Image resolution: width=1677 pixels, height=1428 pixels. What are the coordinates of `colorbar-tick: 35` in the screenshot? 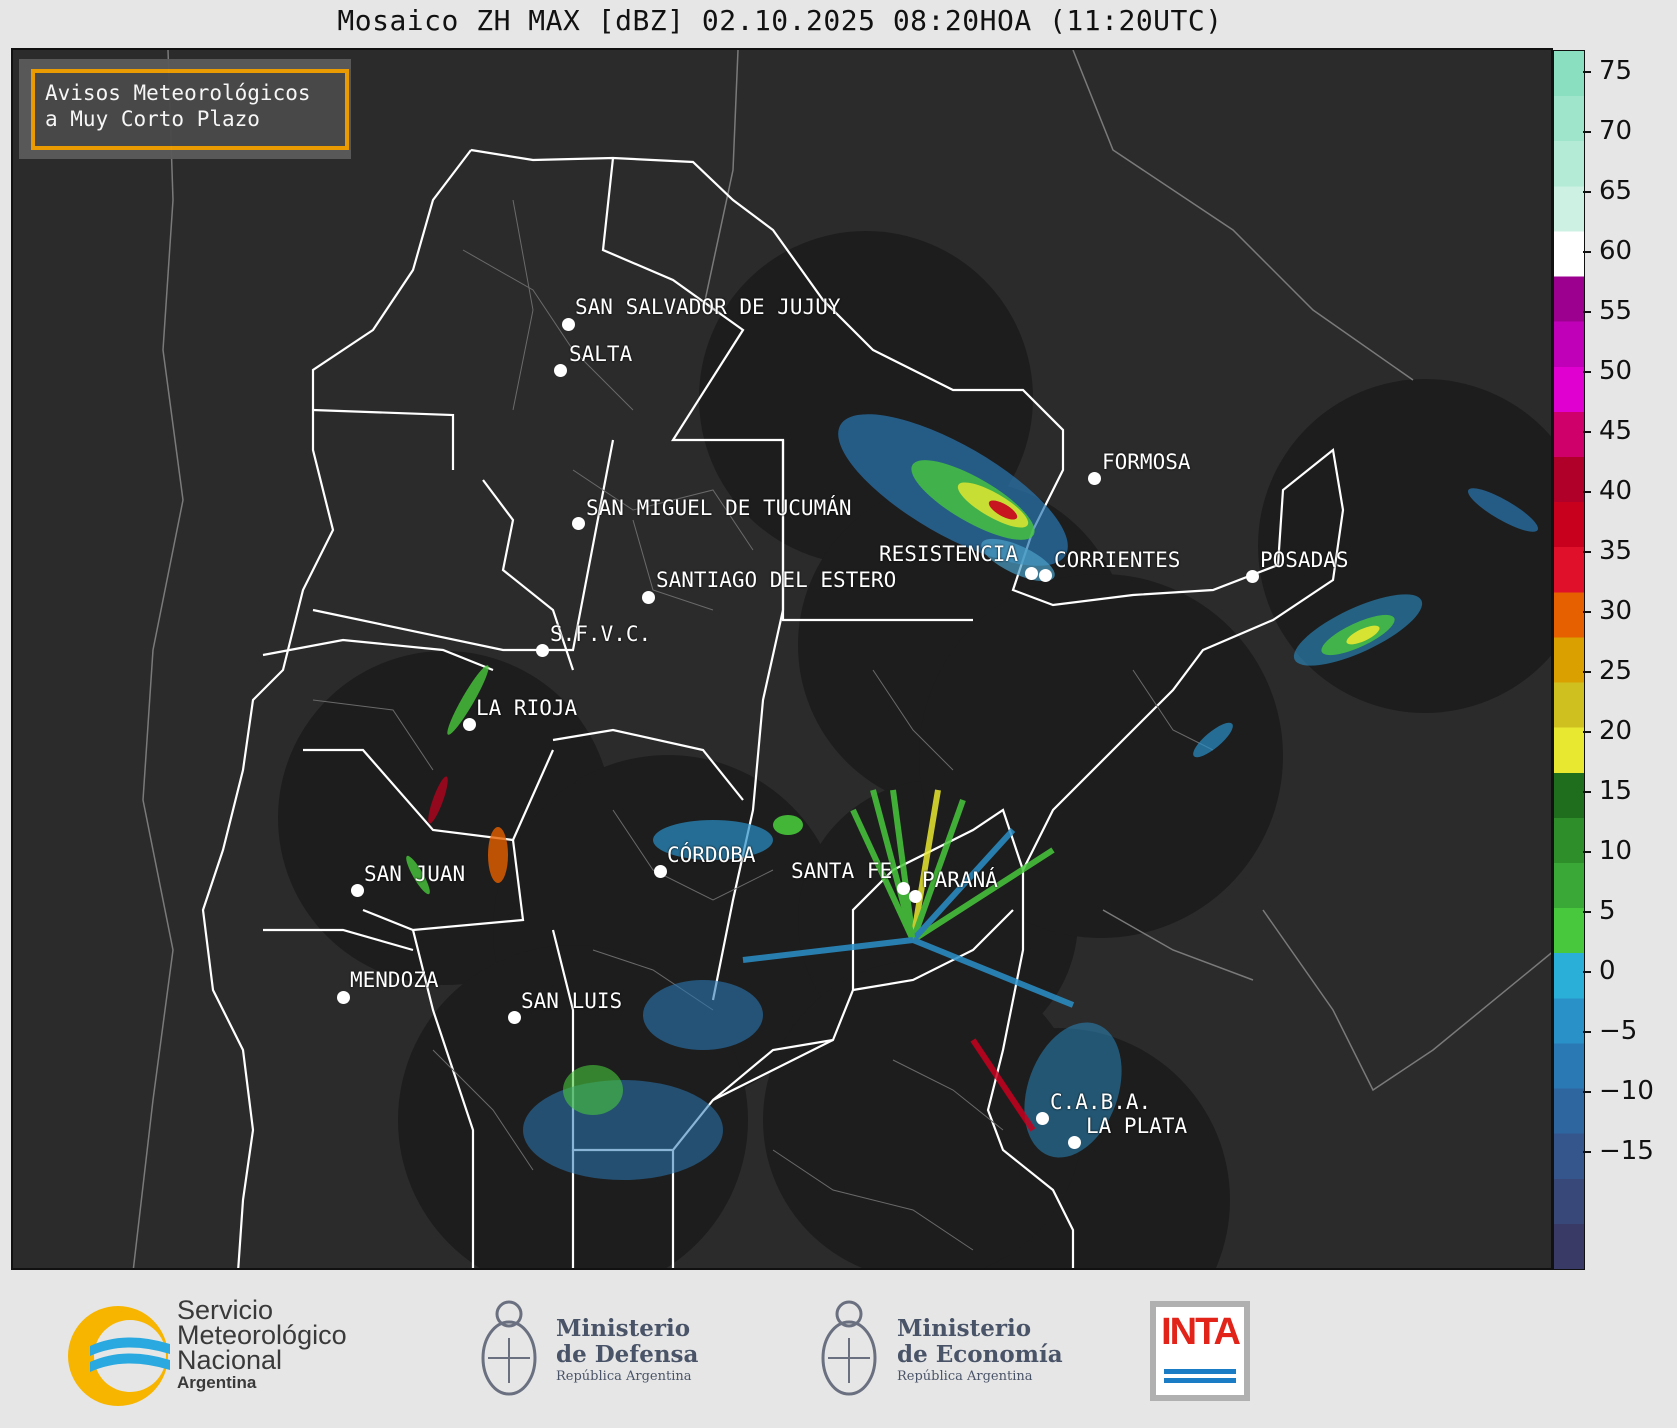 It's located at (1607, 551).